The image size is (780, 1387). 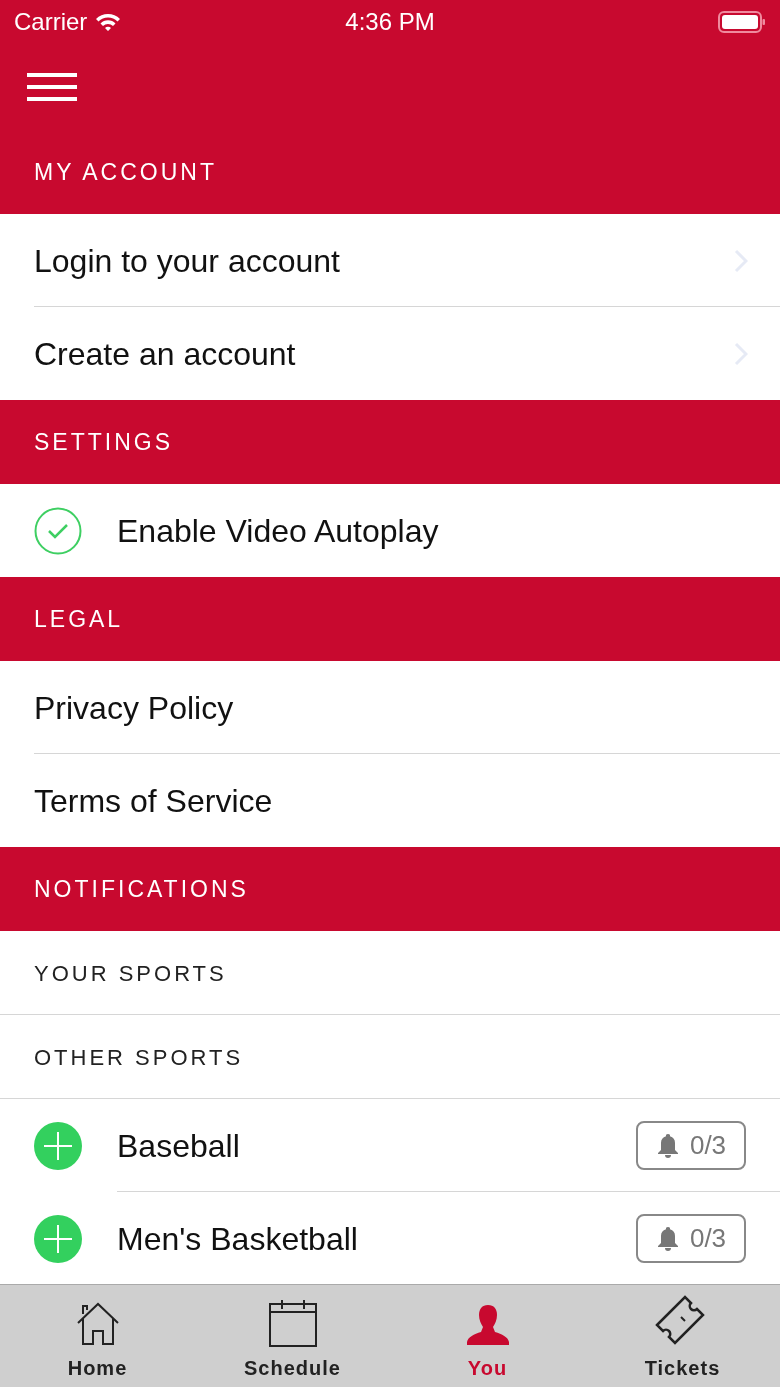 I want to click on list-row: Men's Basketball 0/3, so click(x=390, y=1238).